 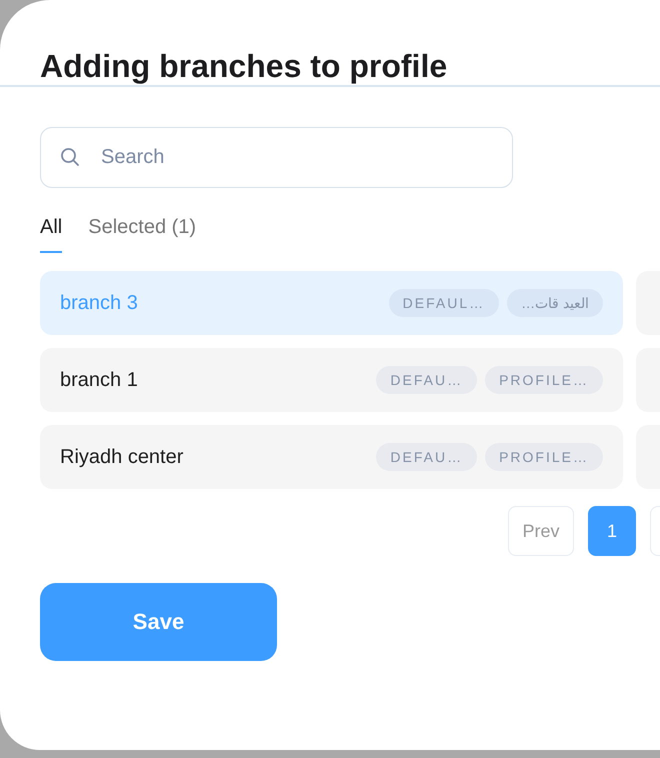 I want to click on branch-name: branch 3, so click(x=99, y=303).